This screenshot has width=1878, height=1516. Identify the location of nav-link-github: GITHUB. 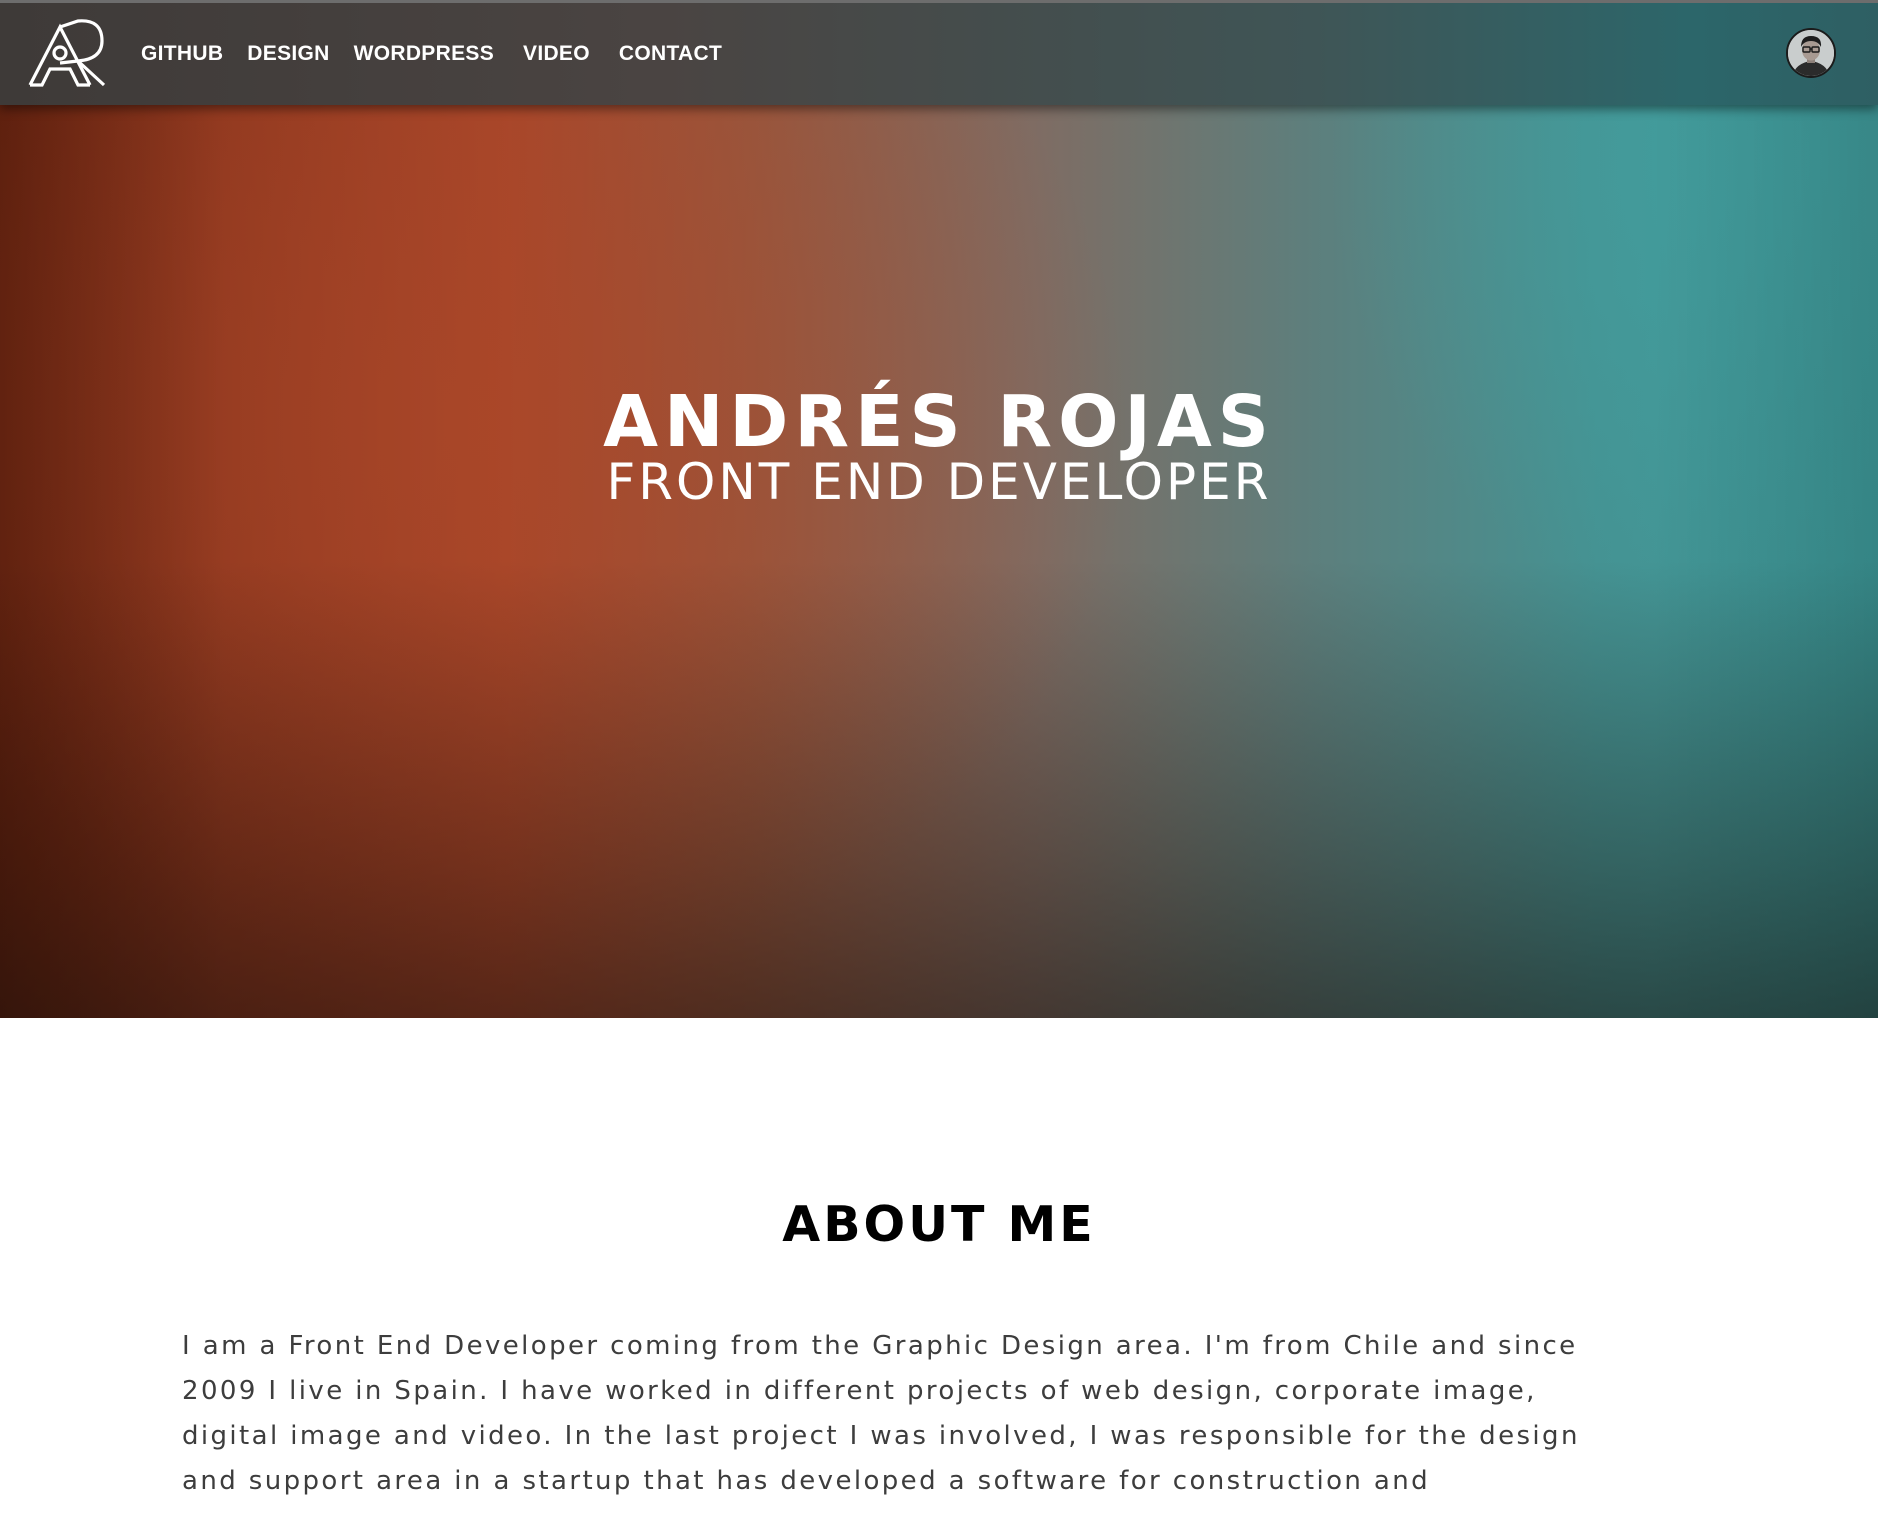
(182, 54).